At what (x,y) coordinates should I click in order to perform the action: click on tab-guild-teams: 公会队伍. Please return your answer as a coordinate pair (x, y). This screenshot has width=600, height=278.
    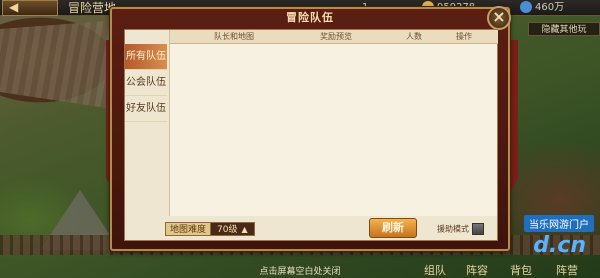
    Looking at the image, I should click on (146, 83).